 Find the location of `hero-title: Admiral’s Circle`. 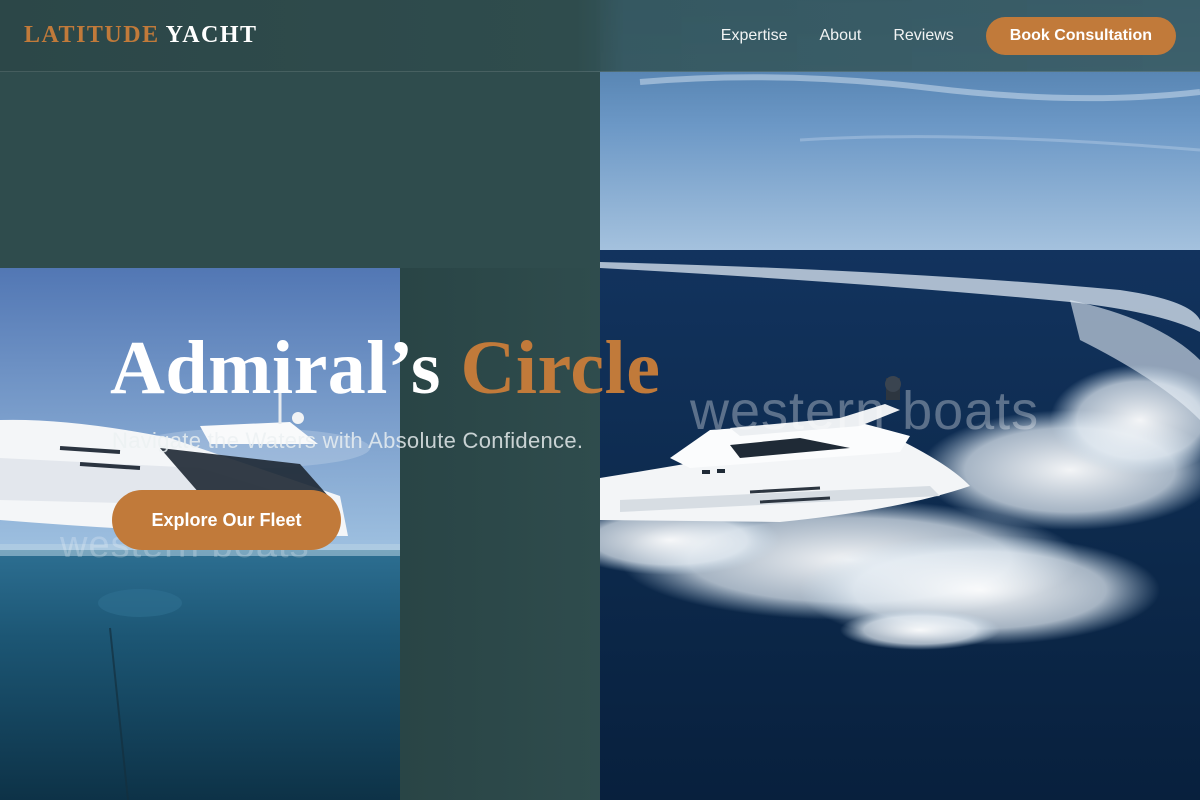

hero-title: Admiral’s Circle is located at coordinates (385, 368).